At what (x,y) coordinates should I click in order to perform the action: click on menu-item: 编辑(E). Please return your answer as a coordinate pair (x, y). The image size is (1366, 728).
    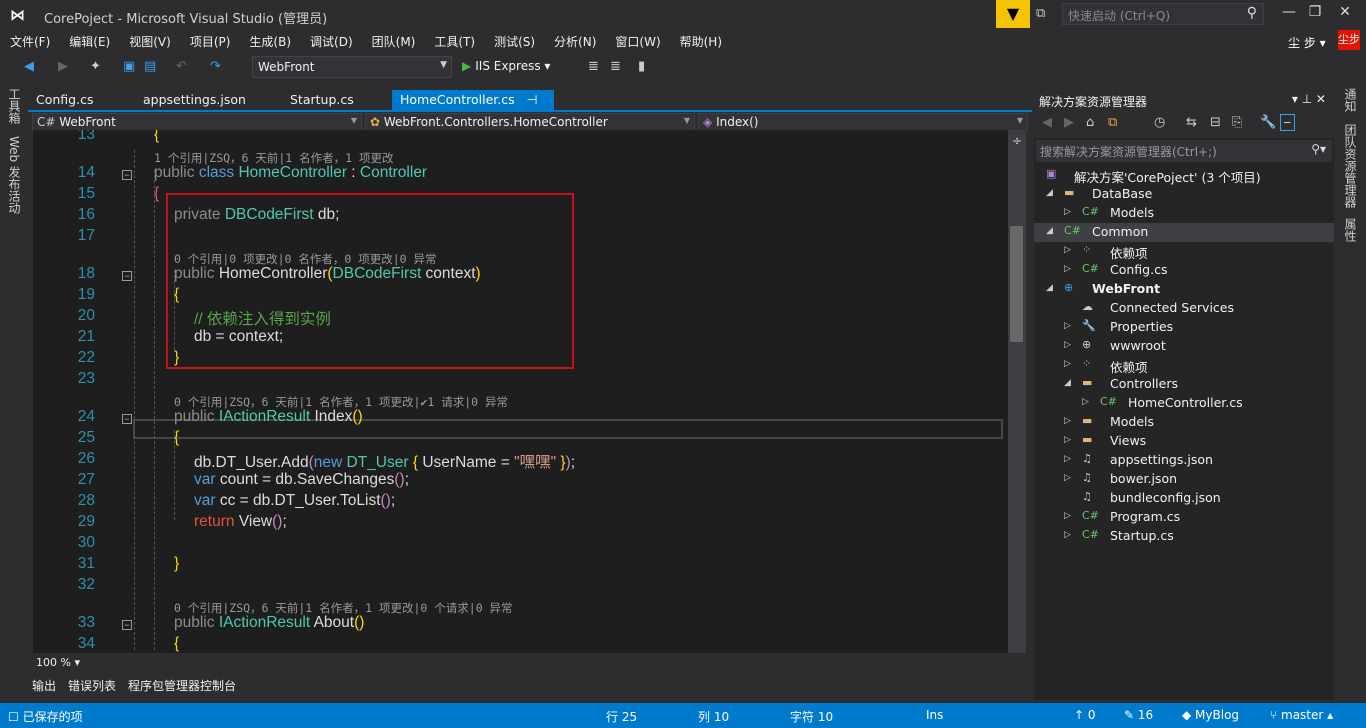
    Looking at the image, I should click on (89, 40).